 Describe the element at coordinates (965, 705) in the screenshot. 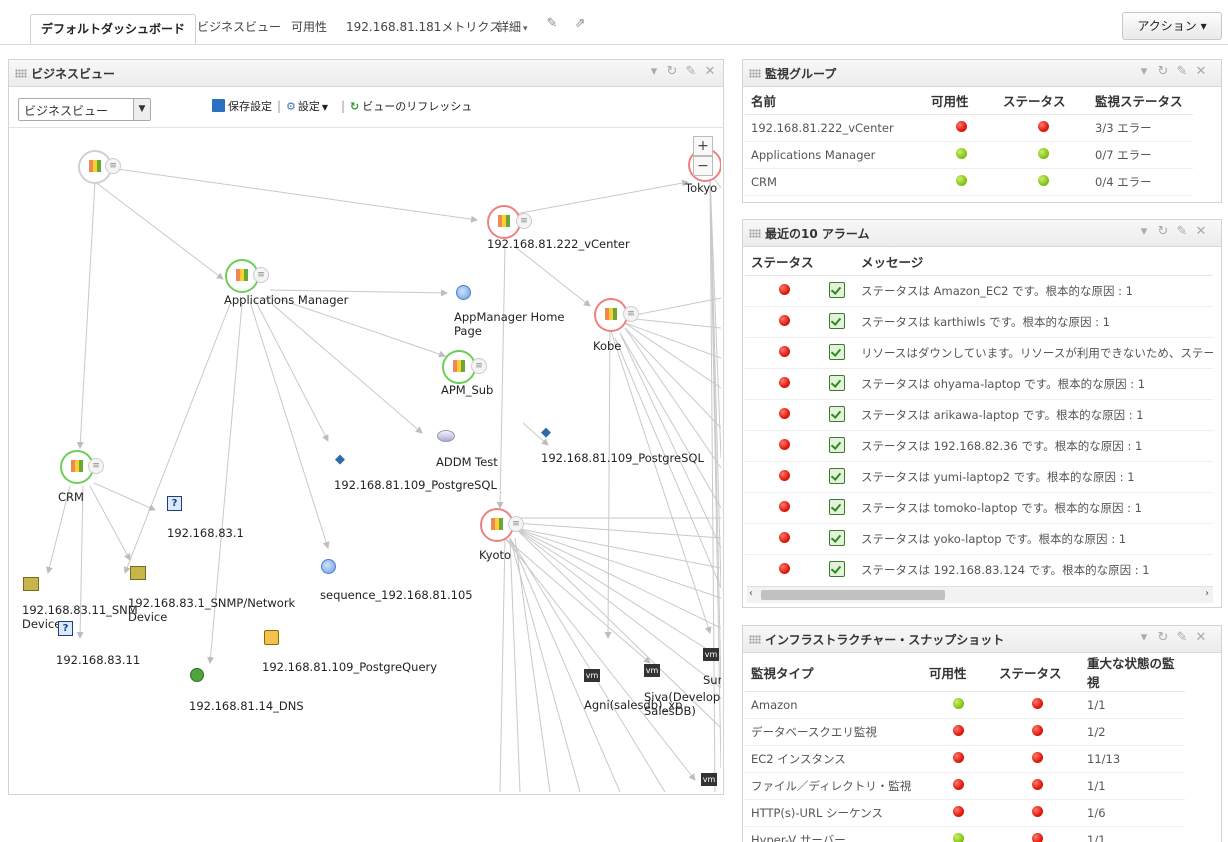

I see `table-row: Amazon1/1` at that location.